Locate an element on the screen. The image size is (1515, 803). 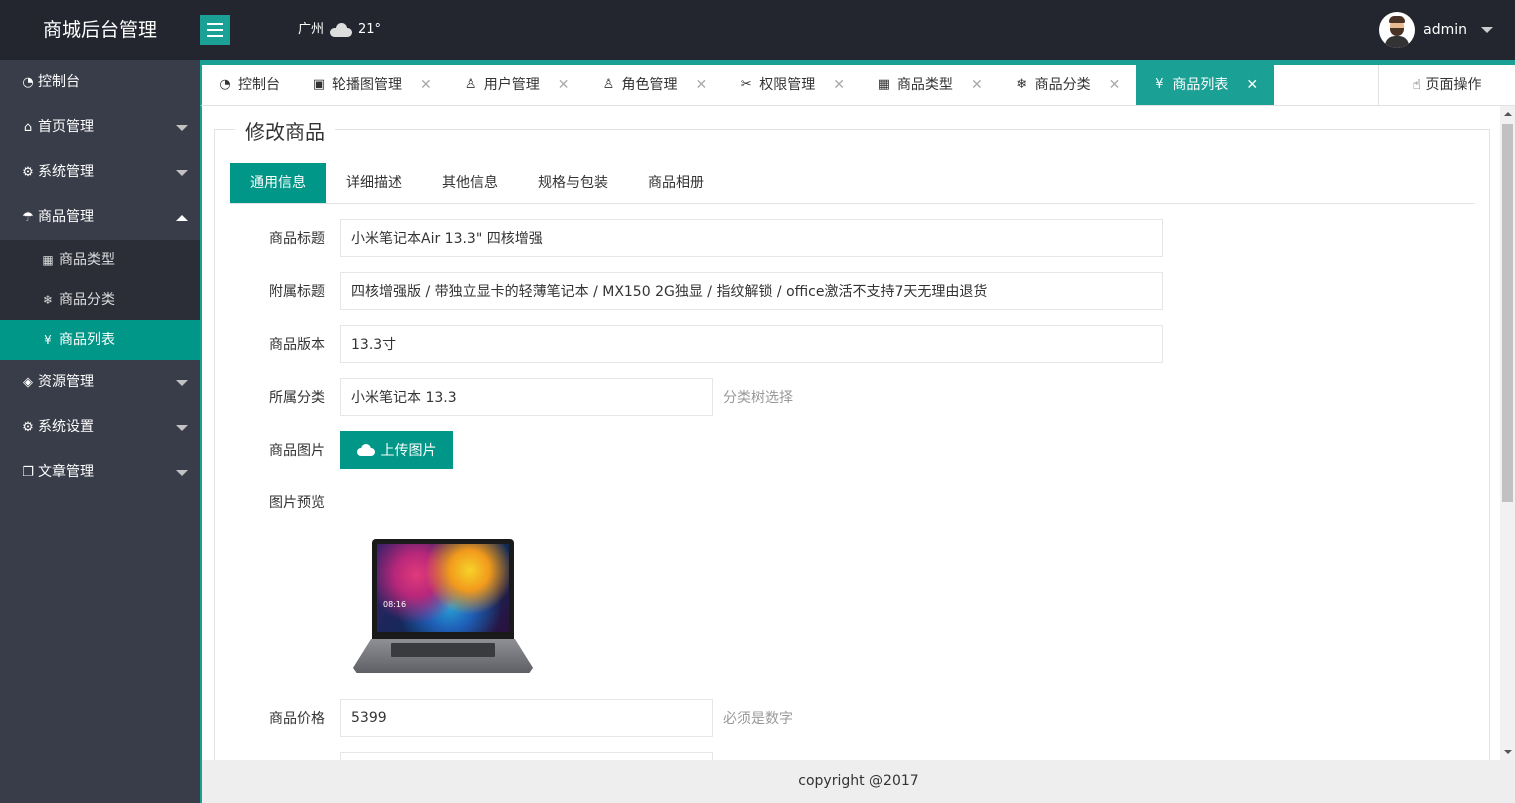
form-row-image: 商品图片 上传图片 is located at coordinates (334, 450).